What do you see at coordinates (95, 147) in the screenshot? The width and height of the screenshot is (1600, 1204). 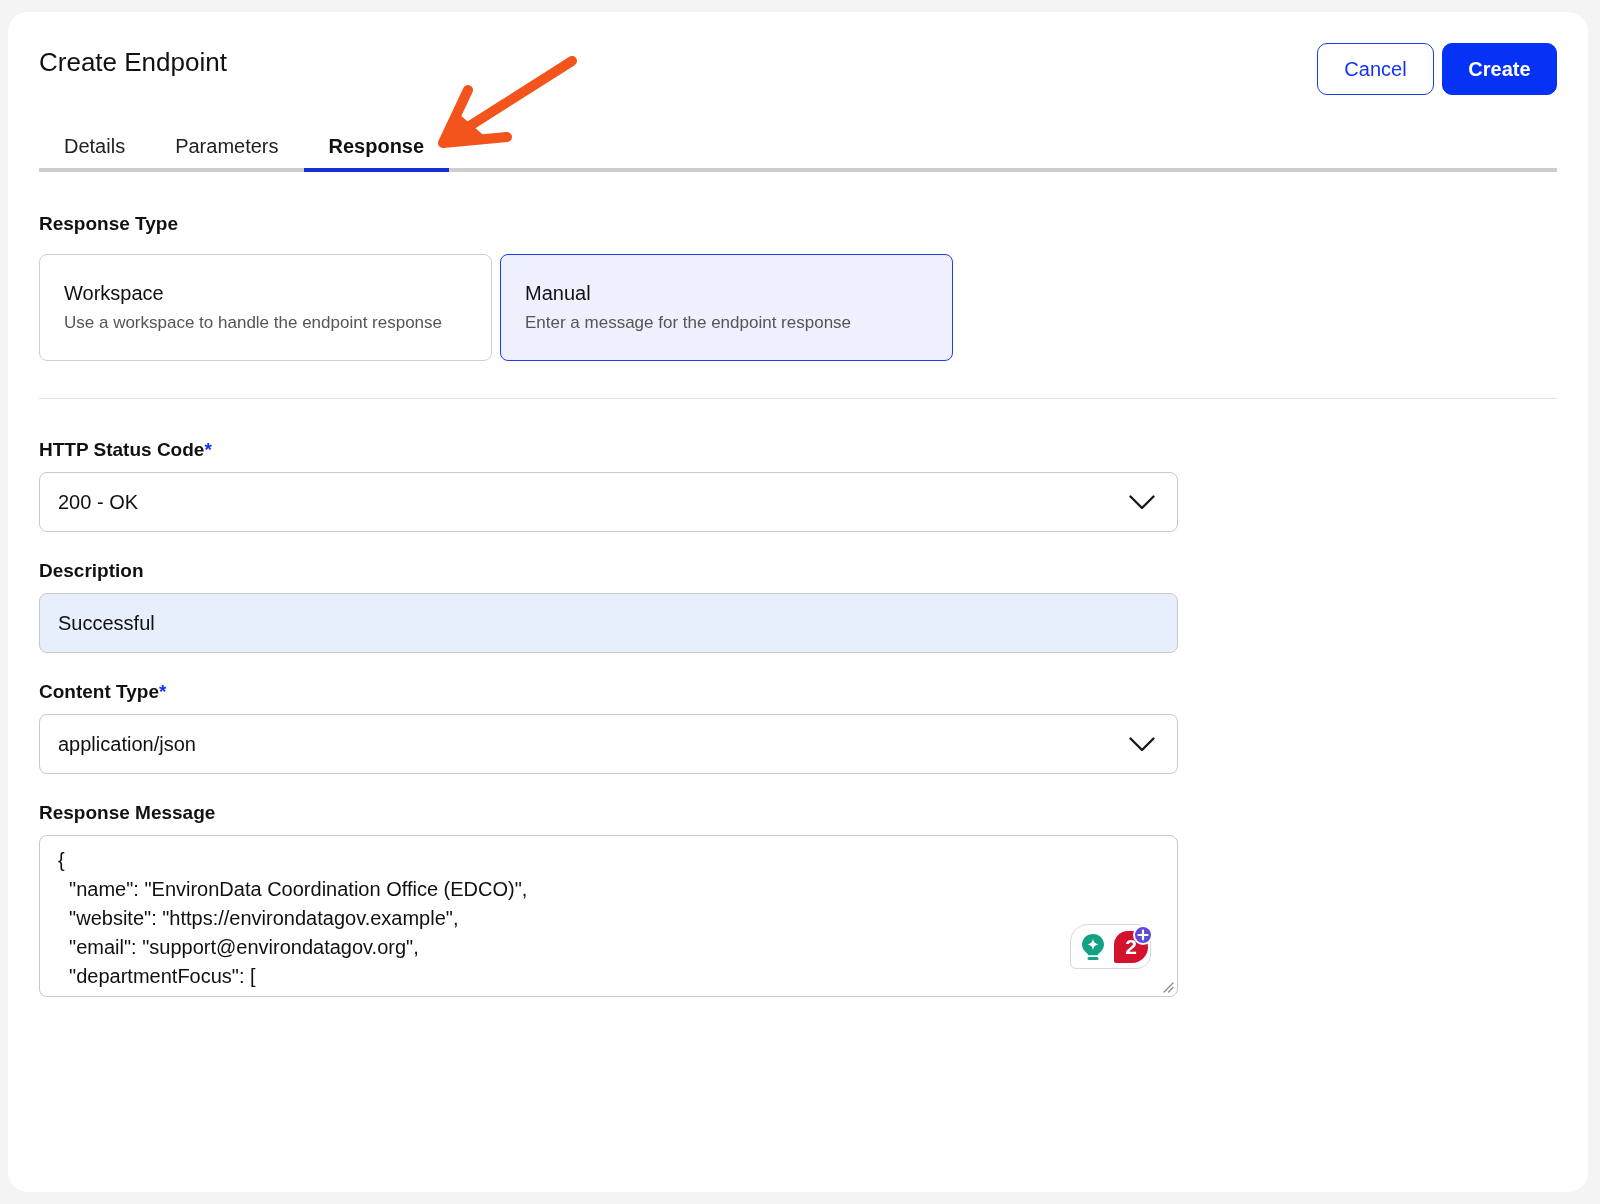 I see `tab: Details` at bounding box center [95, 147].